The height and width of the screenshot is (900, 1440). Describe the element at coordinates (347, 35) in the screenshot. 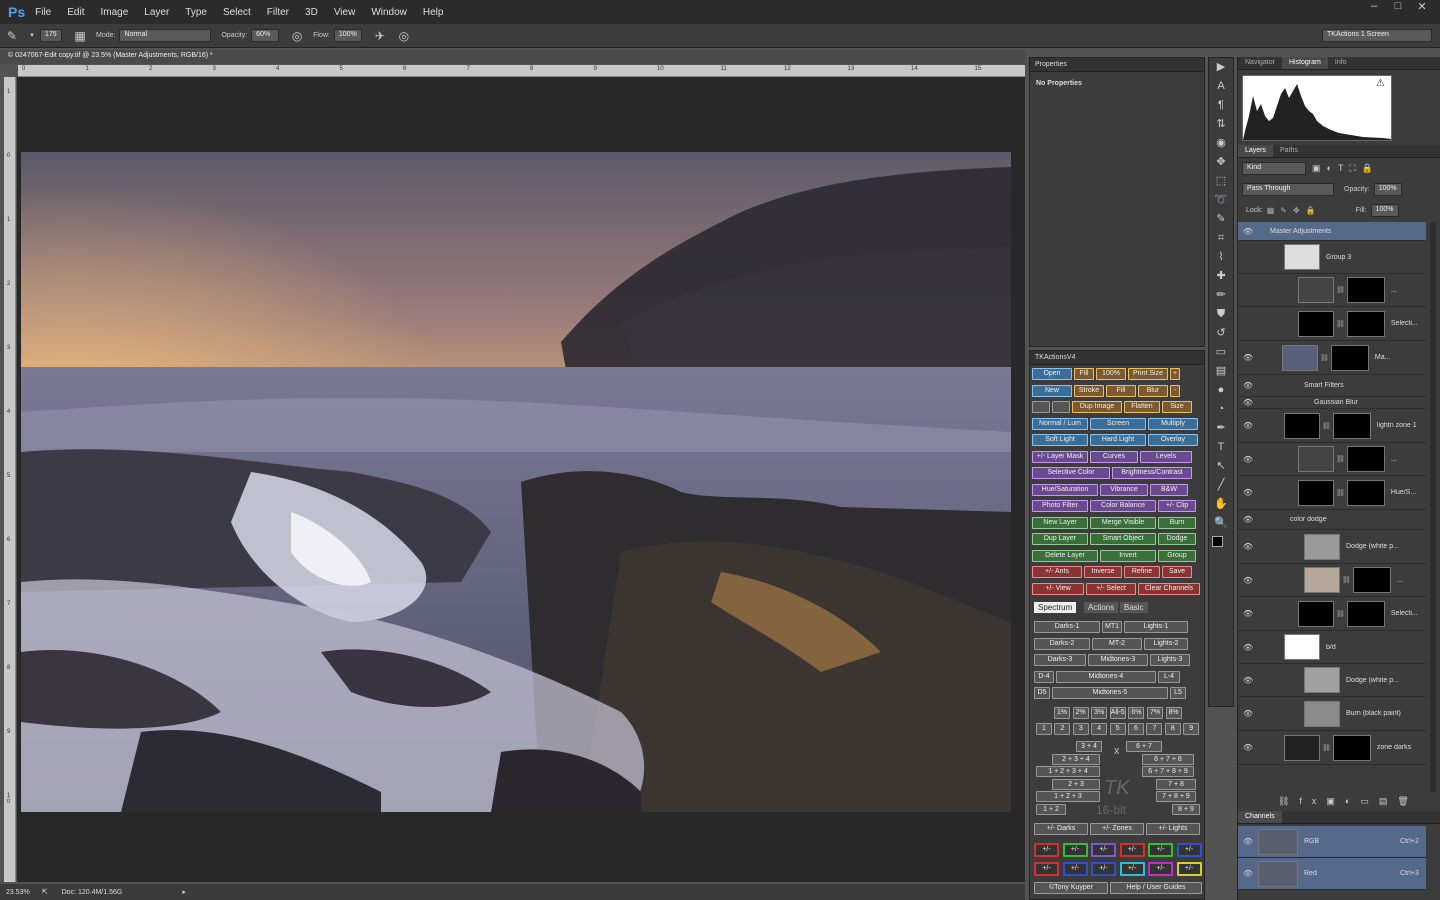

I see `flow-input: 100%` at that location.